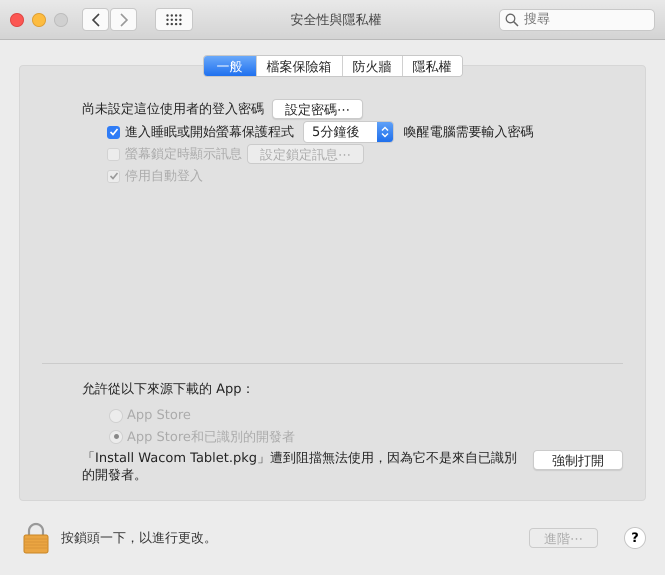 The image size is (665, 575). What do you see at coordinates (173, 109) in the screenshot?
I see `password-status-text: 尚未設定這位使用者的登入密碼` at bounding box center [173, 109].